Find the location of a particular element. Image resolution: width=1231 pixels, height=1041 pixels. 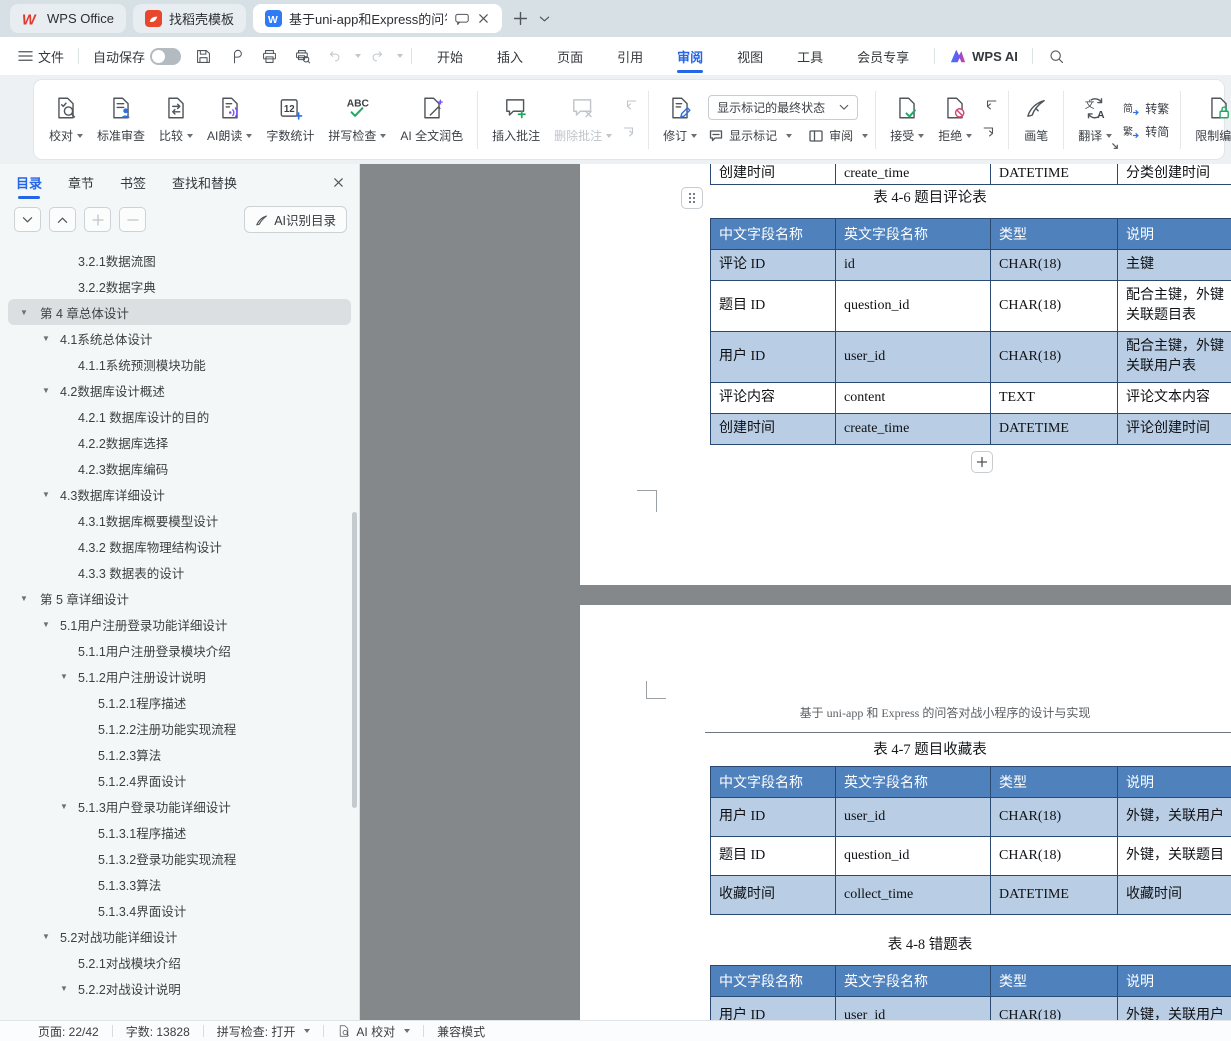

markup-state-dropdown: 显示标记的最终状态 is located at coordinates (783, 107).